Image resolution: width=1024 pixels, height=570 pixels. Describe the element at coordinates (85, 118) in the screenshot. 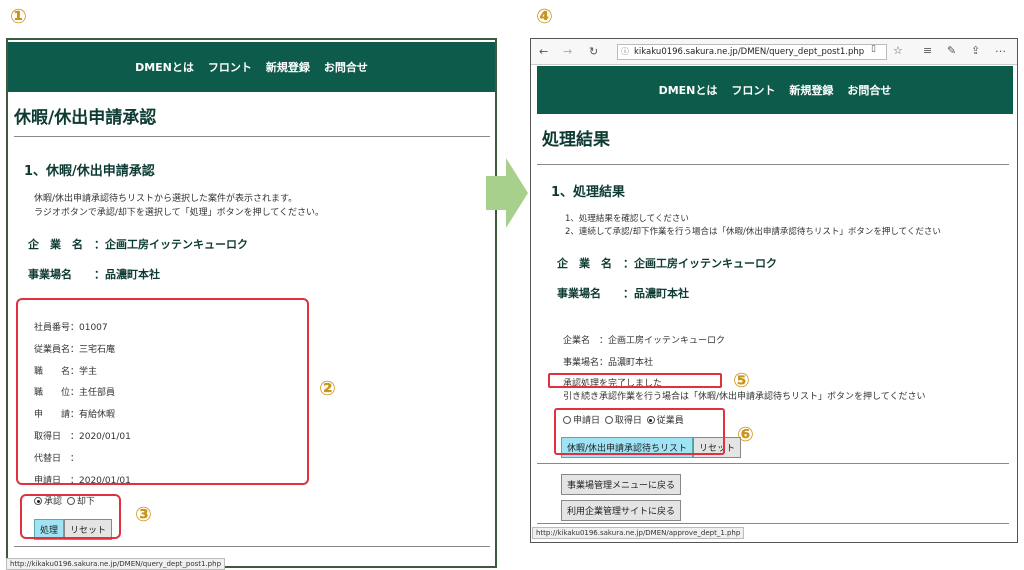

I see `page-title: 休暇/休出申請承認` at that location.